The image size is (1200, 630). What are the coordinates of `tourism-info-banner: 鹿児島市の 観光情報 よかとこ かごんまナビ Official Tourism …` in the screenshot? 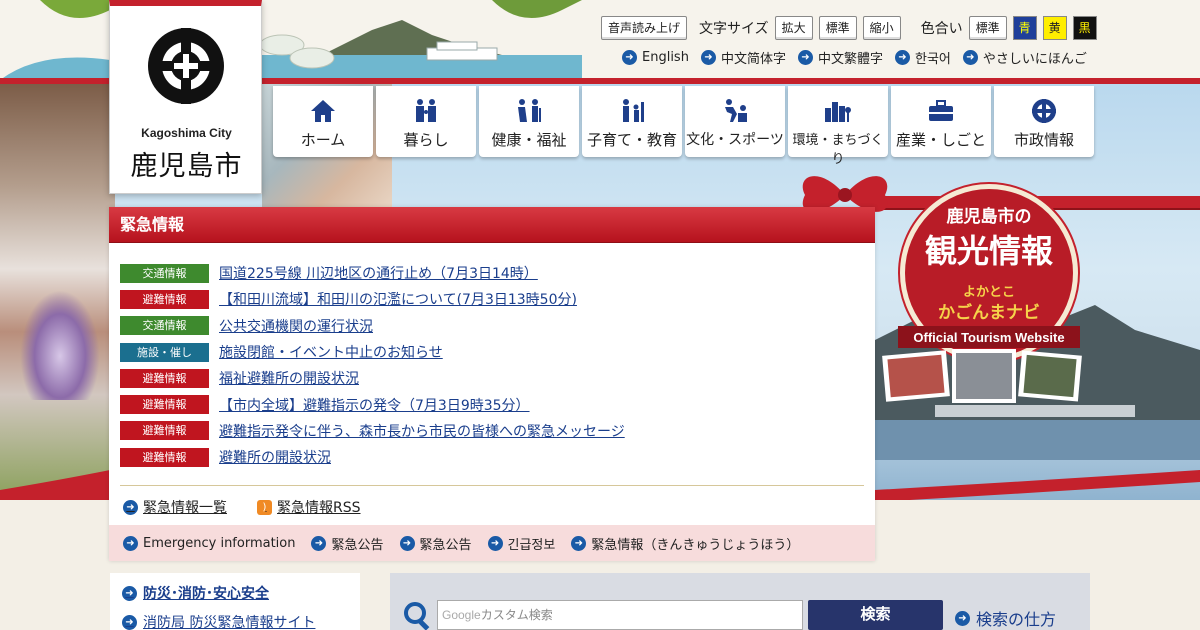 It's located at (989, 273).